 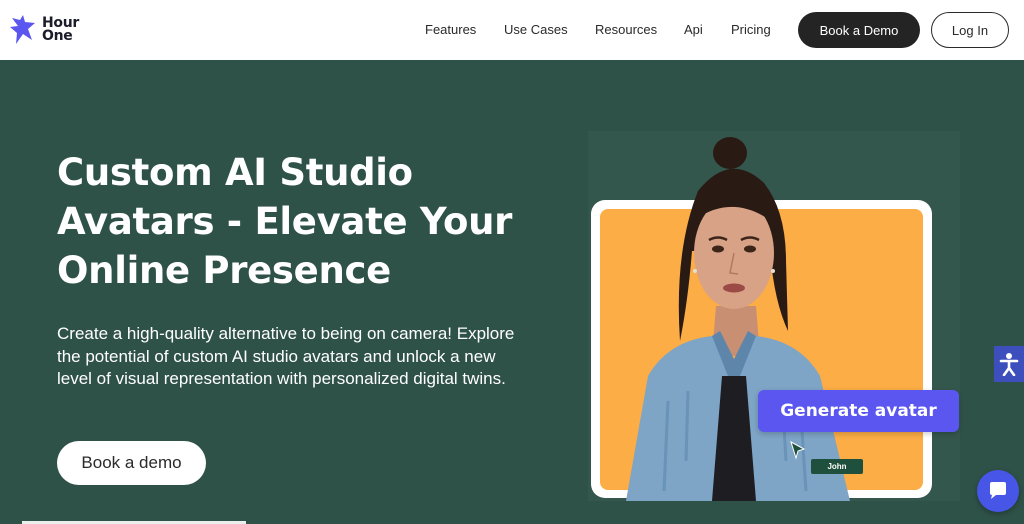 I want to click on logo-text: Hour One, so click(x=60, y=30).